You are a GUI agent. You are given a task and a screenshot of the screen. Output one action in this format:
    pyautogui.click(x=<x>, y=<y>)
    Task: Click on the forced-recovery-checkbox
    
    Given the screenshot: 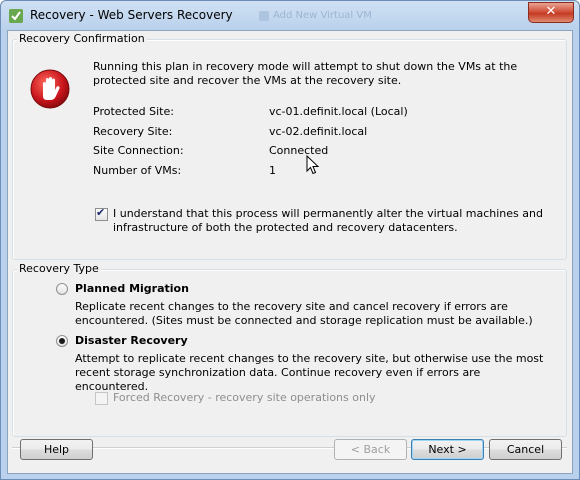 What is the action you would take?
    pyautogui.click(x=101, y=398)
    